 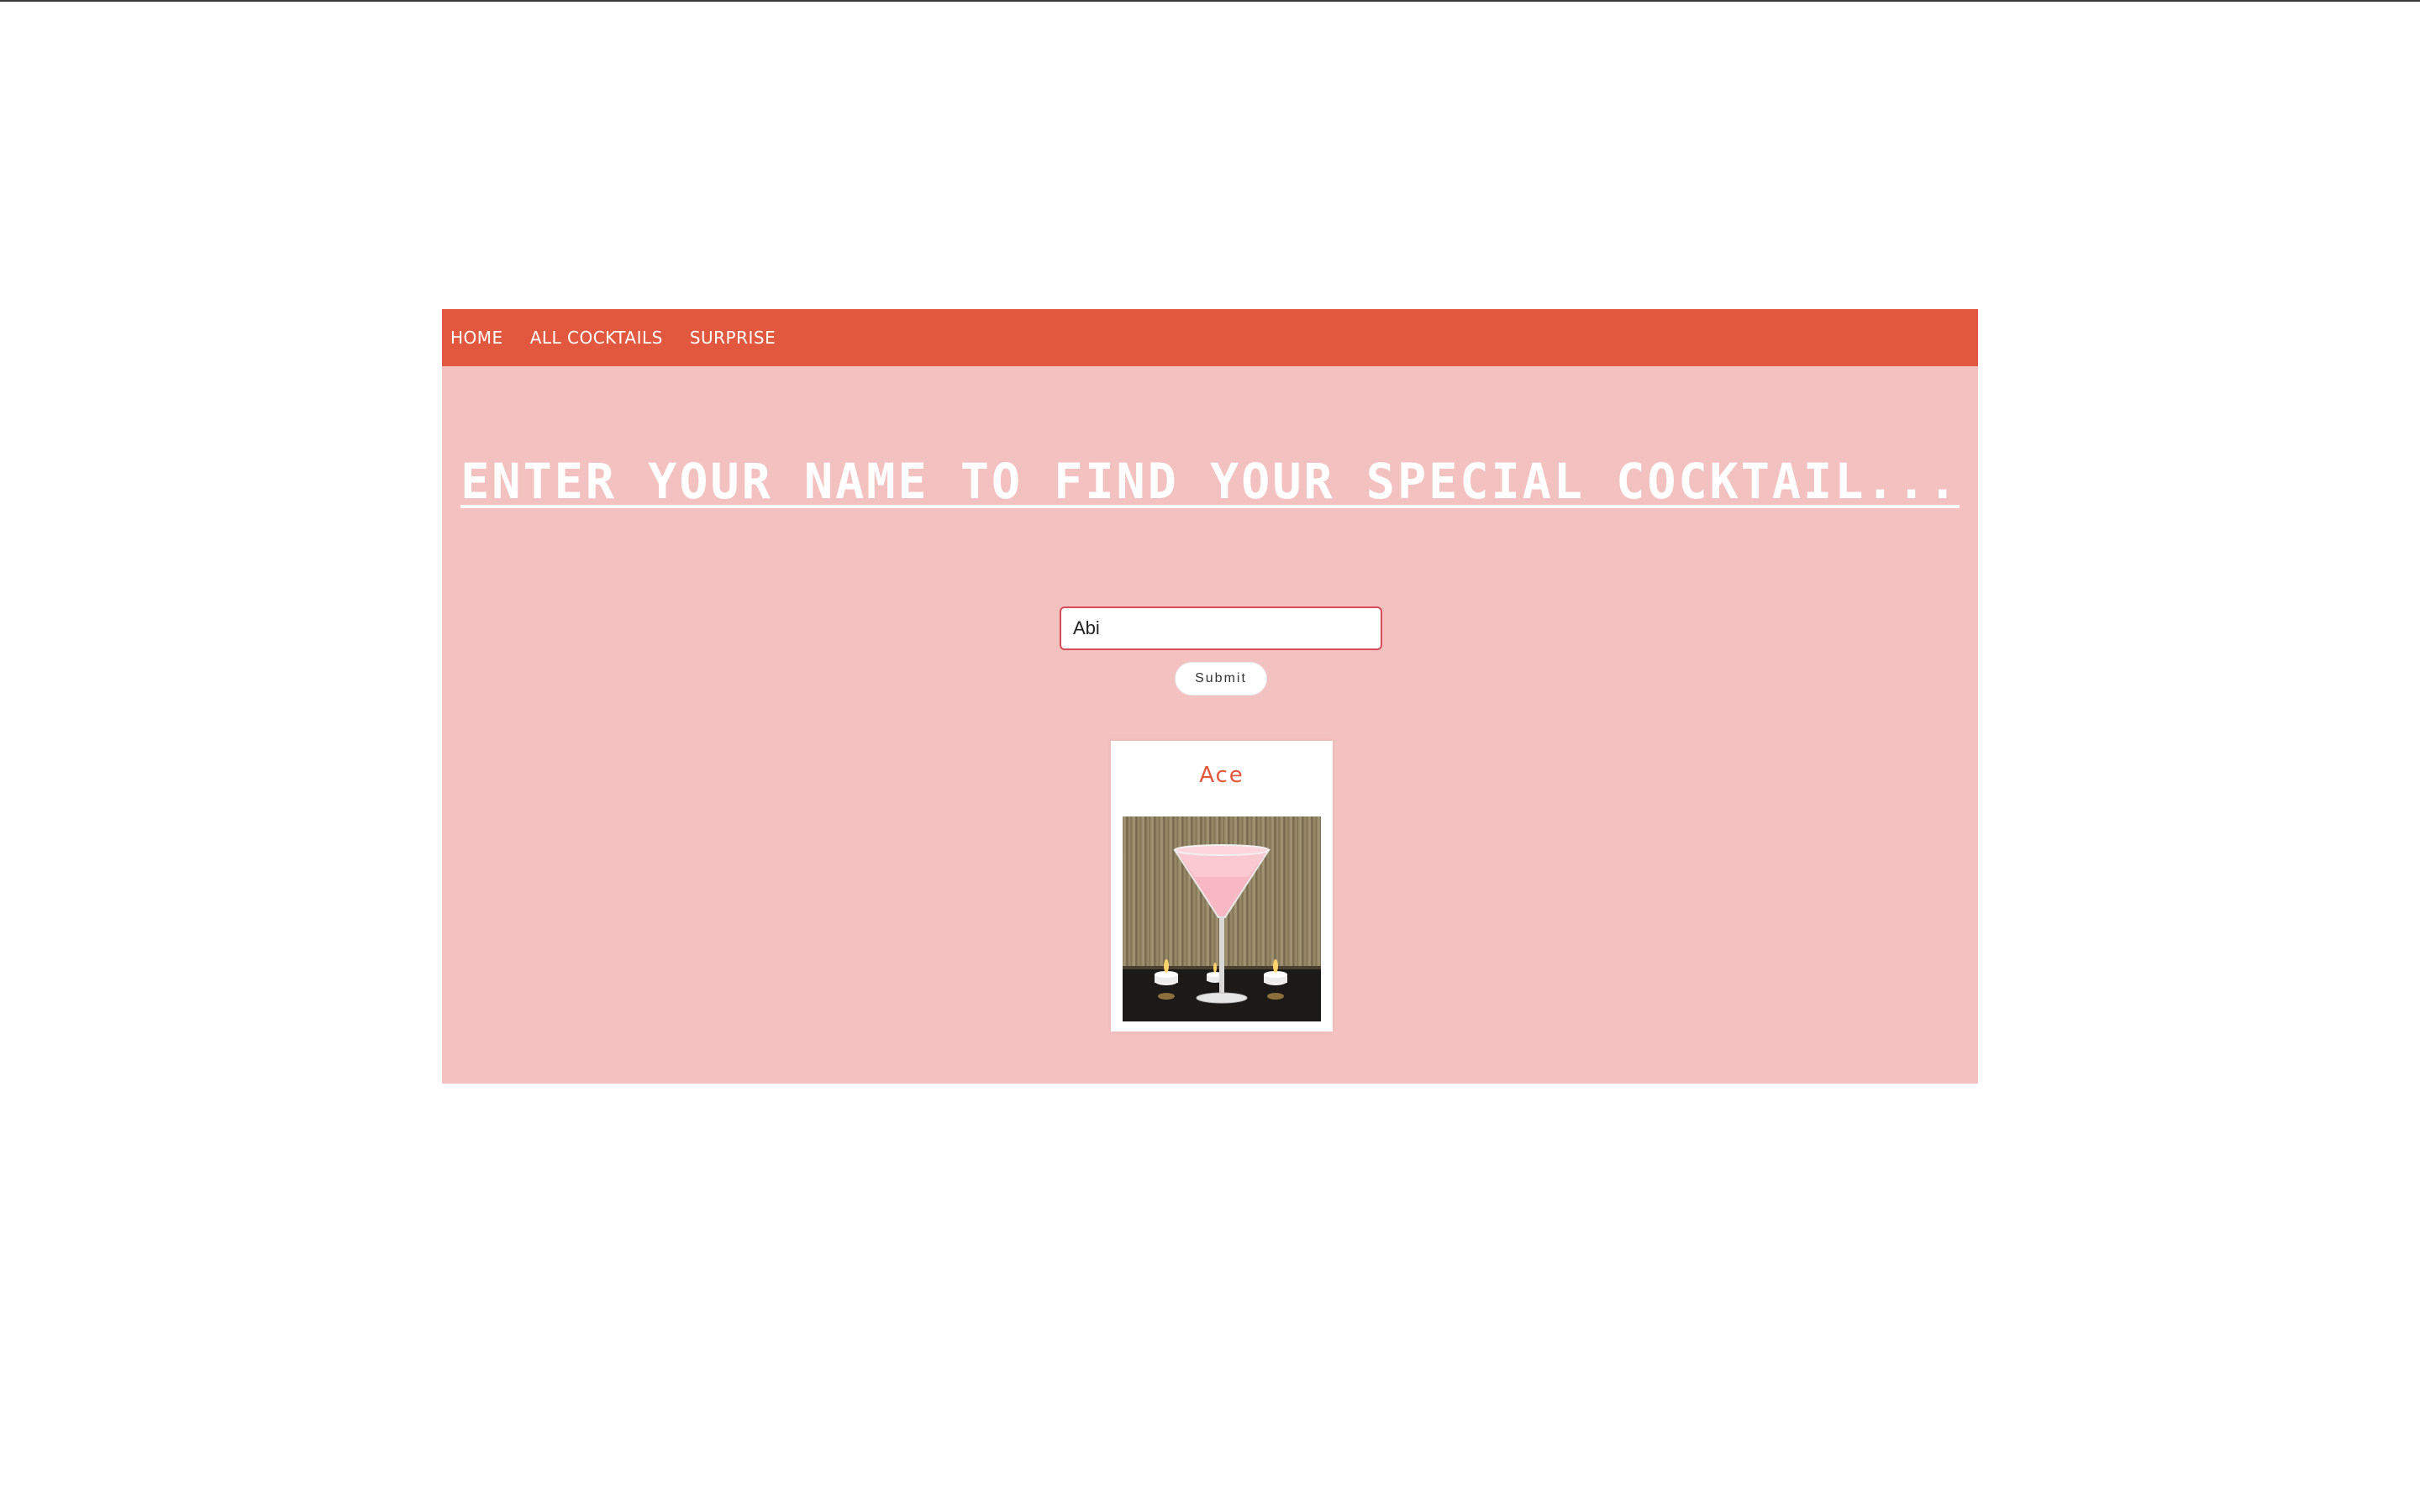 What do you see at coordinates (477, 338) in the screenshot?
I see `nav-home-link: HOME` at bounding box center [477, 338].